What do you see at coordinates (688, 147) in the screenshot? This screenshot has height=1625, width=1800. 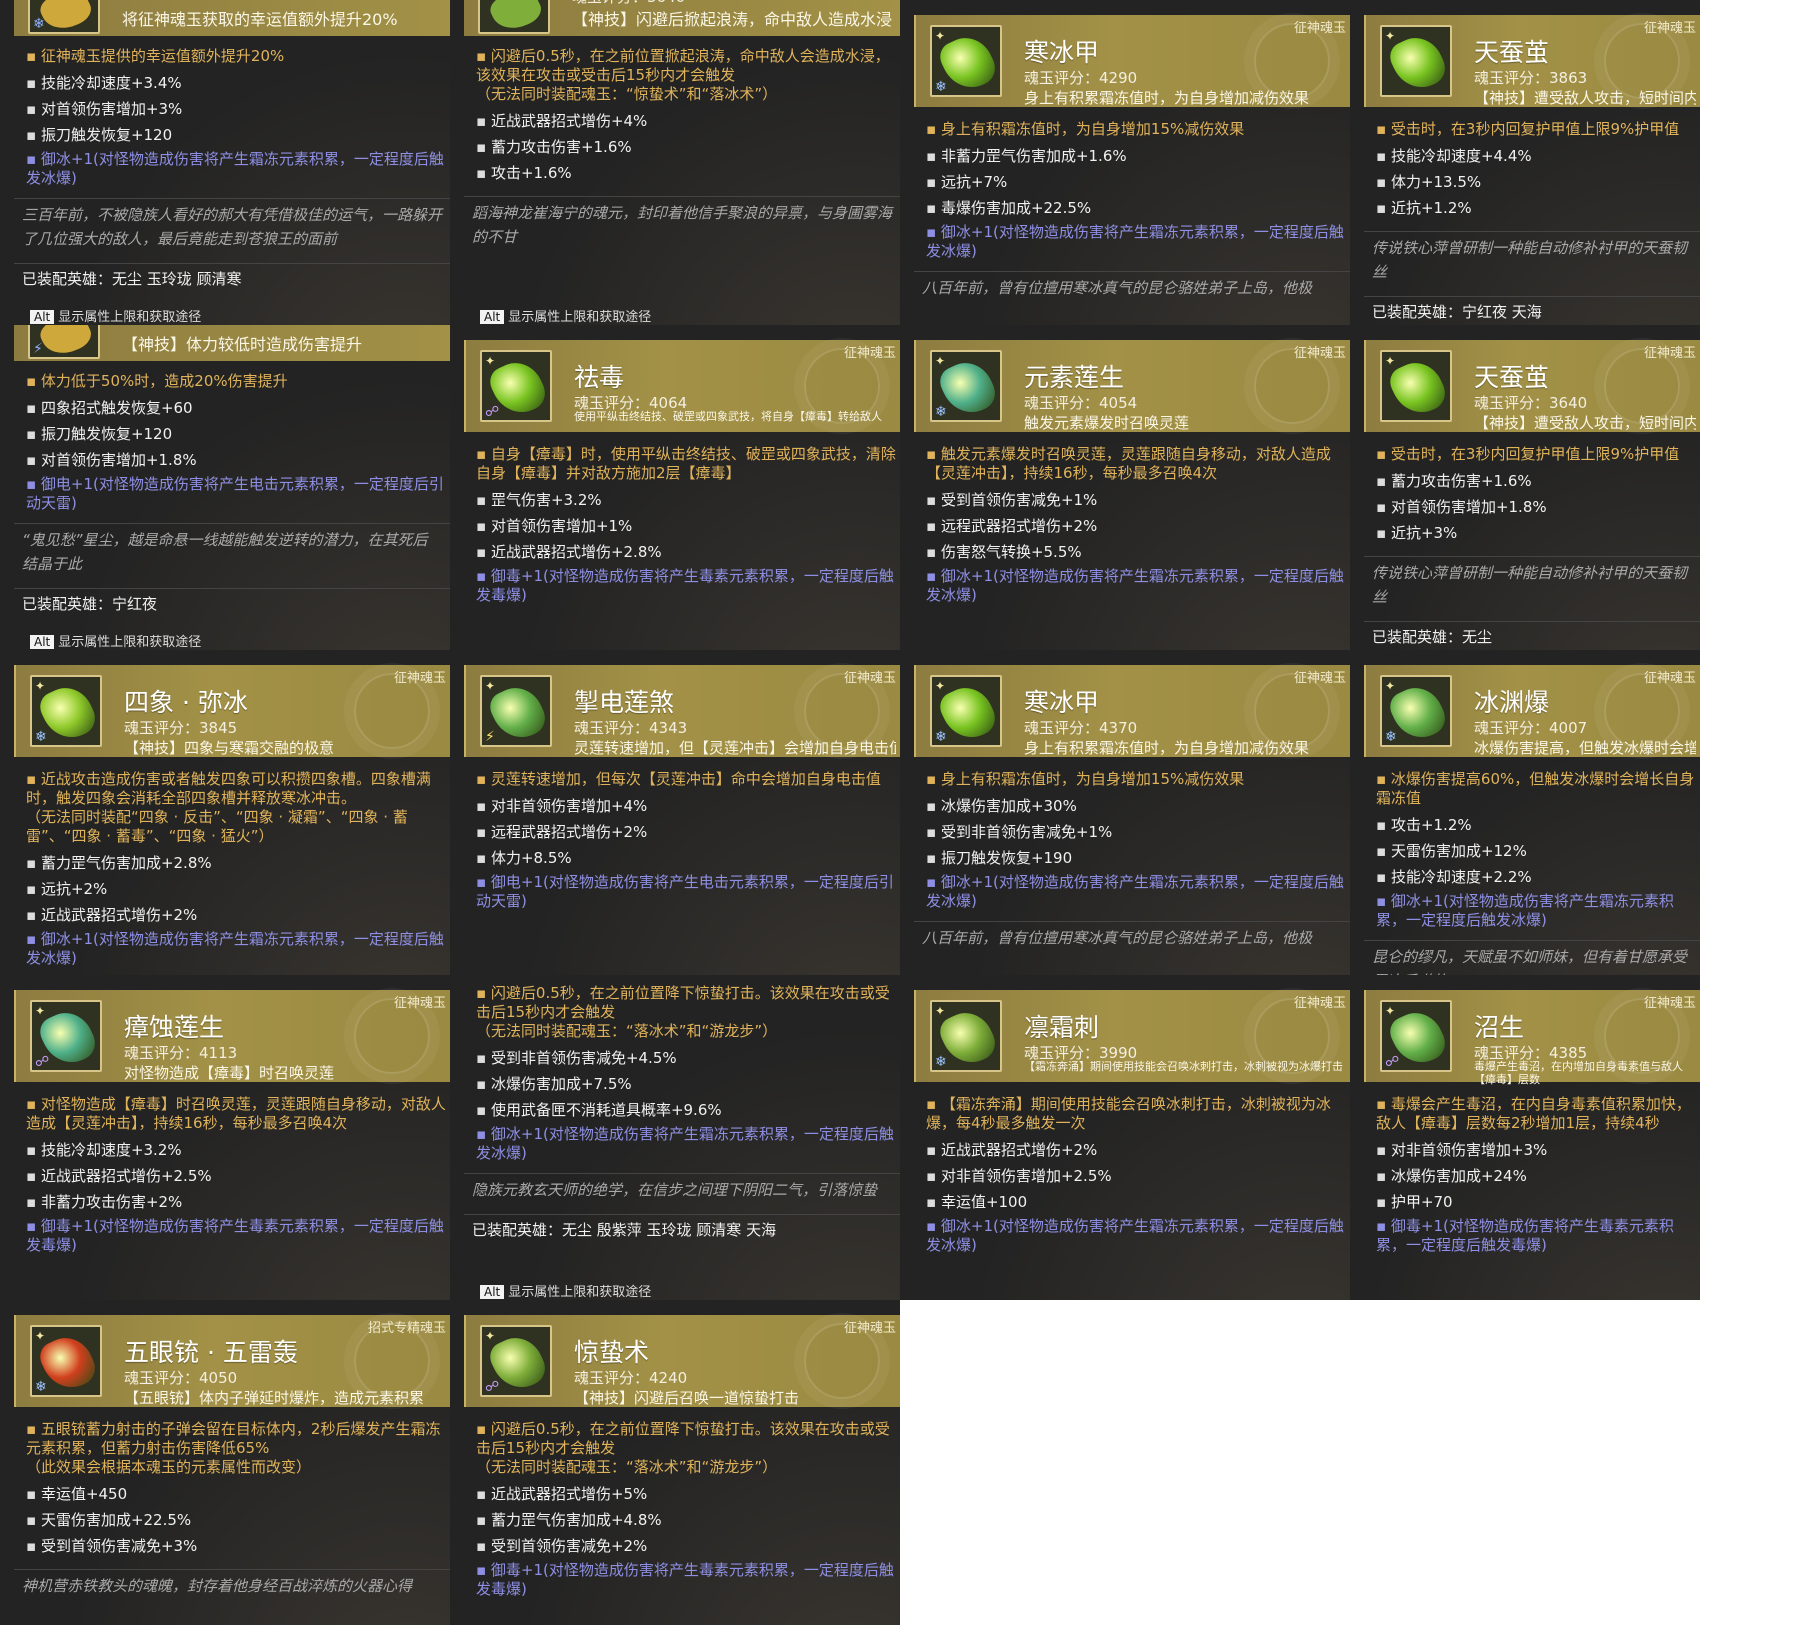 I see `stat-item: 蓄力攻击伤害+1.6%` at bounding box center [688, 147].